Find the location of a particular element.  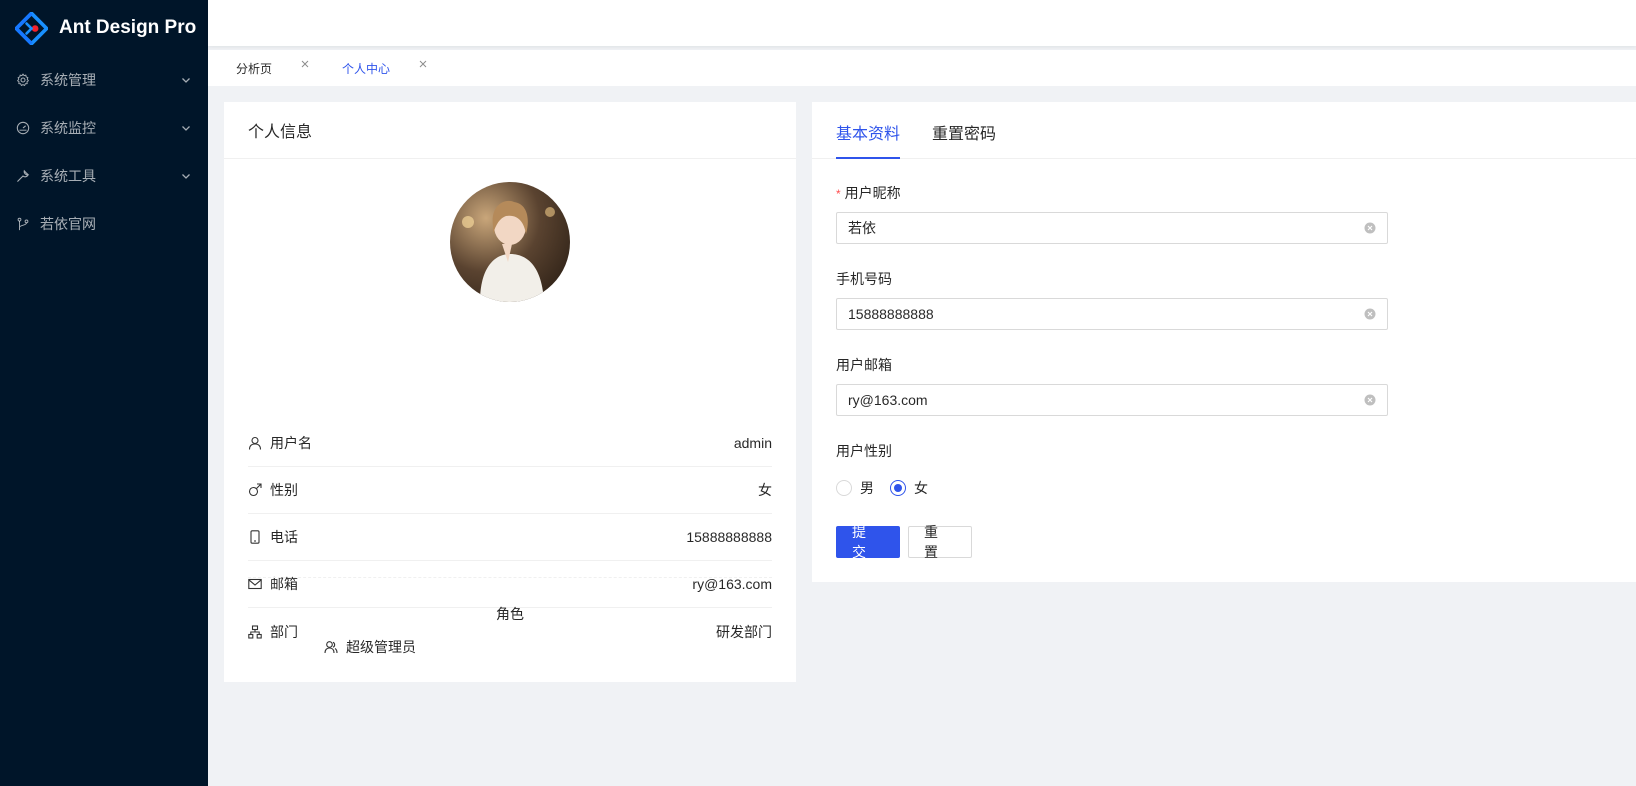

info-label: 用户名 is located at coordinates (291, 443).